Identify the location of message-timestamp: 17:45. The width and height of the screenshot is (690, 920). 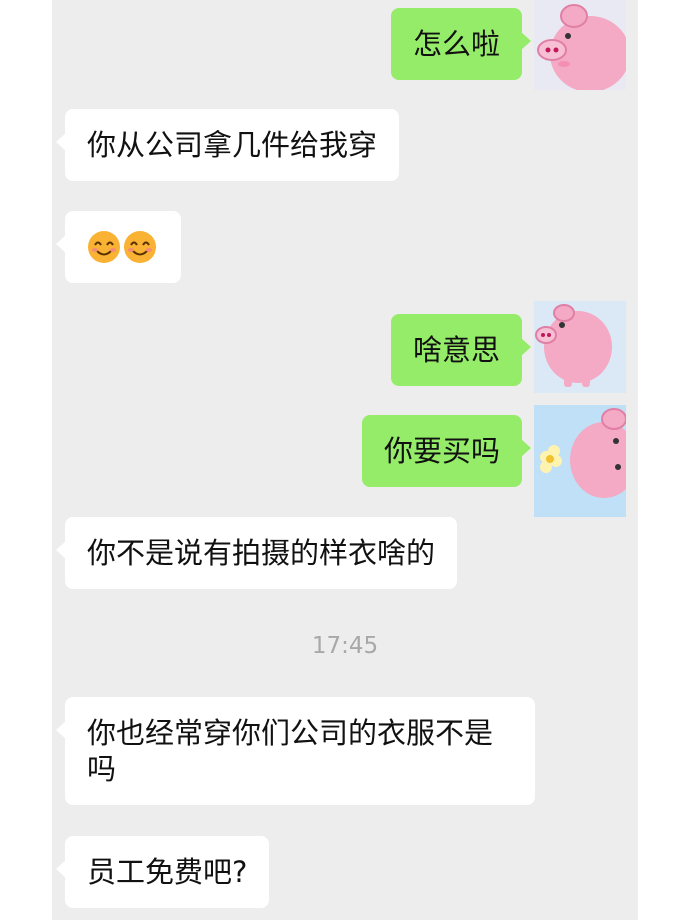
(345, 646).